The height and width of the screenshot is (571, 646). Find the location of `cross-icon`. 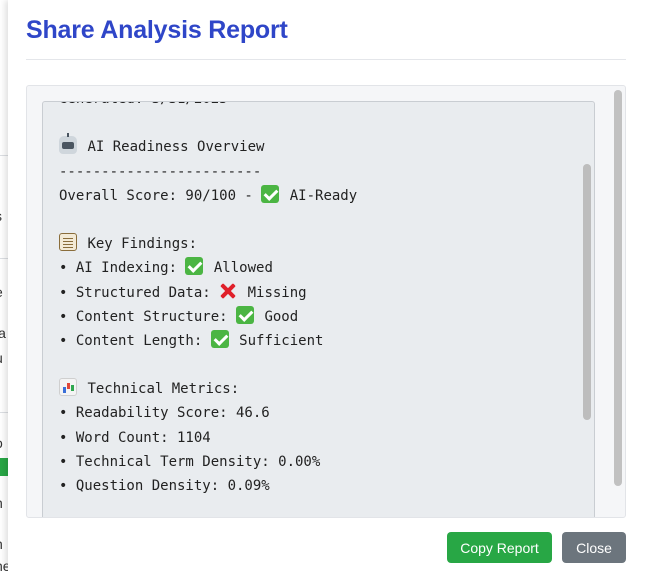

cross-icon is located at coordinates (228, 291).